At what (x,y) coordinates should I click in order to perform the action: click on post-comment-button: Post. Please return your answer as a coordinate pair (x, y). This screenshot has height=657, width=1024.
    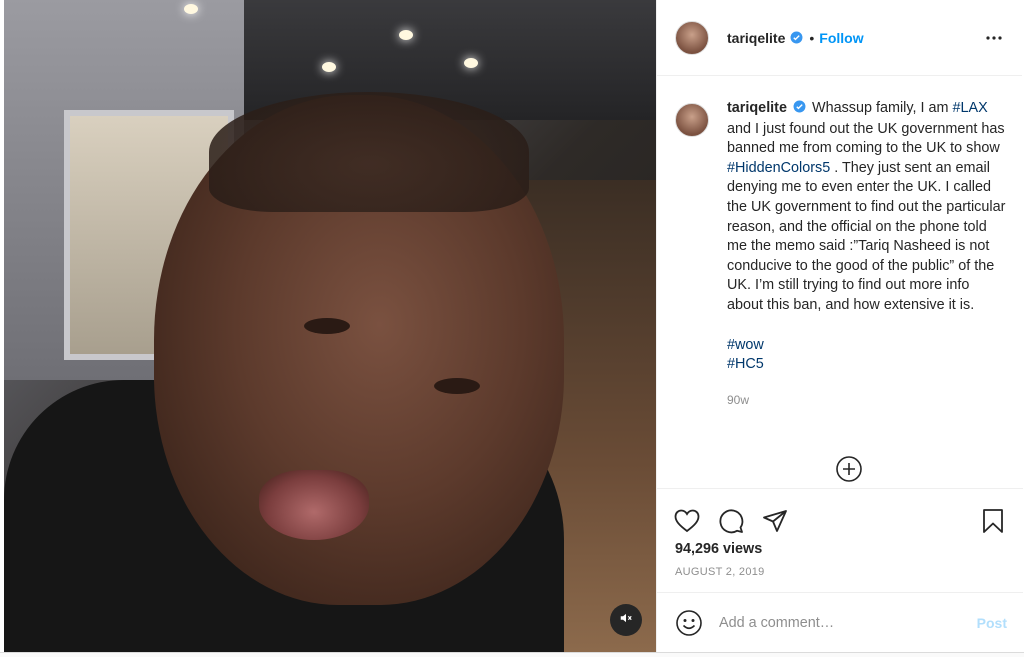
    Looking at the image, I should click on (992, 623).